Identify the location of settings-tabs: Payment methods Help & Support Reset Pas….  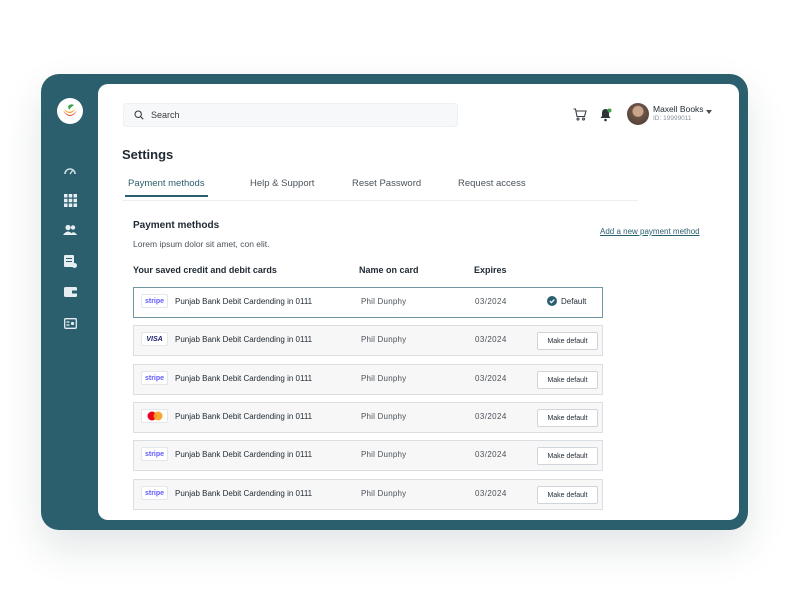
(380, 188).